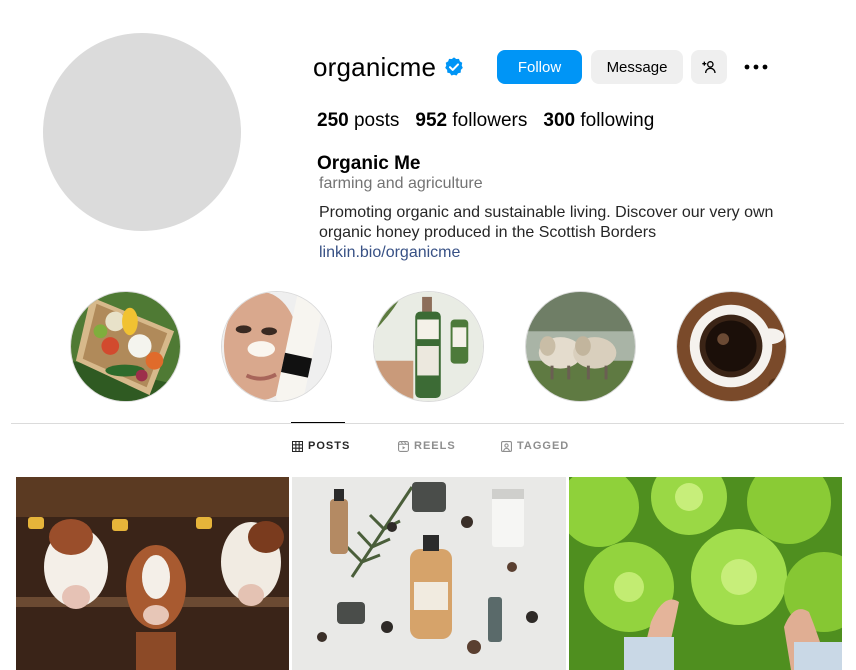  I want to click on coffee-cup-image, so click(731, 346).